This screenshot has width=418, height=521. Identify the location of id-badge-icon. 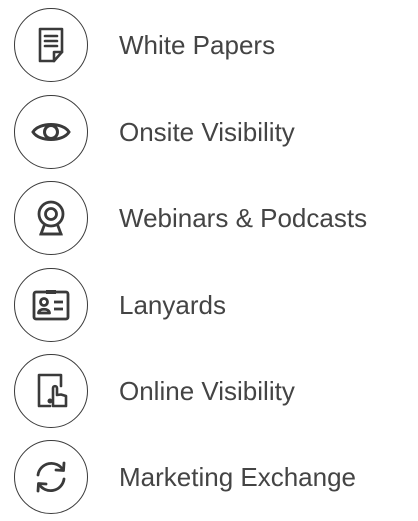
(51, 305).